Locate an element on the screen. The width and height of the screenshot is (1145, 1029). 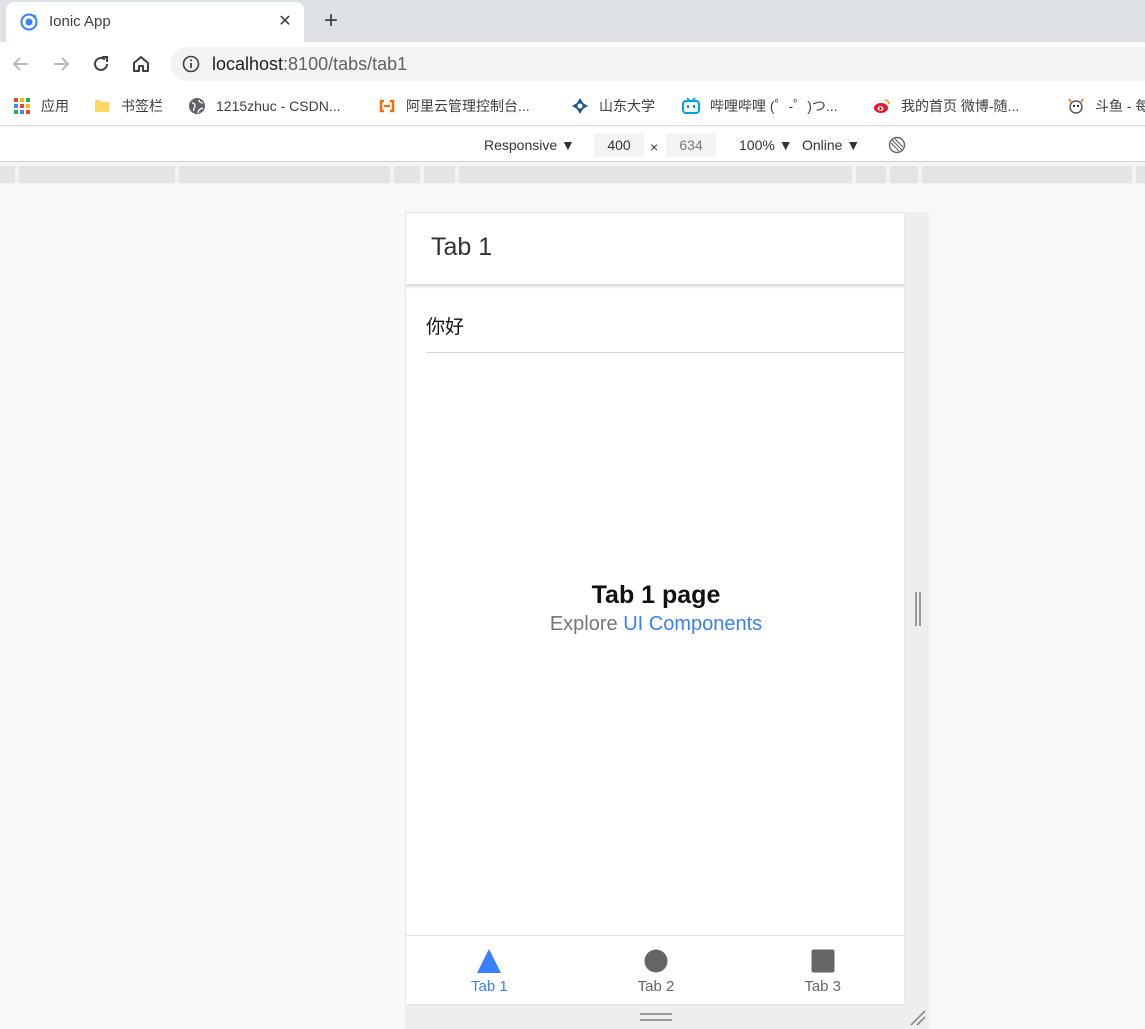
resize-corner-icon is located at coordinates (918, 1018).